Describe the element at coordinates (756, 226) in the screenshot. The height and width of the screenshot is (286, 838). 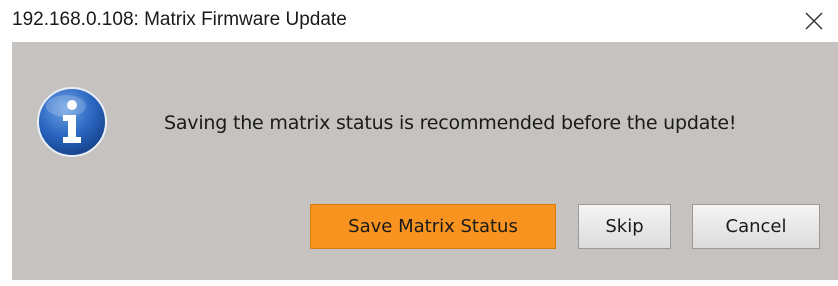
I see `cancel-button: Cancel` at that location.